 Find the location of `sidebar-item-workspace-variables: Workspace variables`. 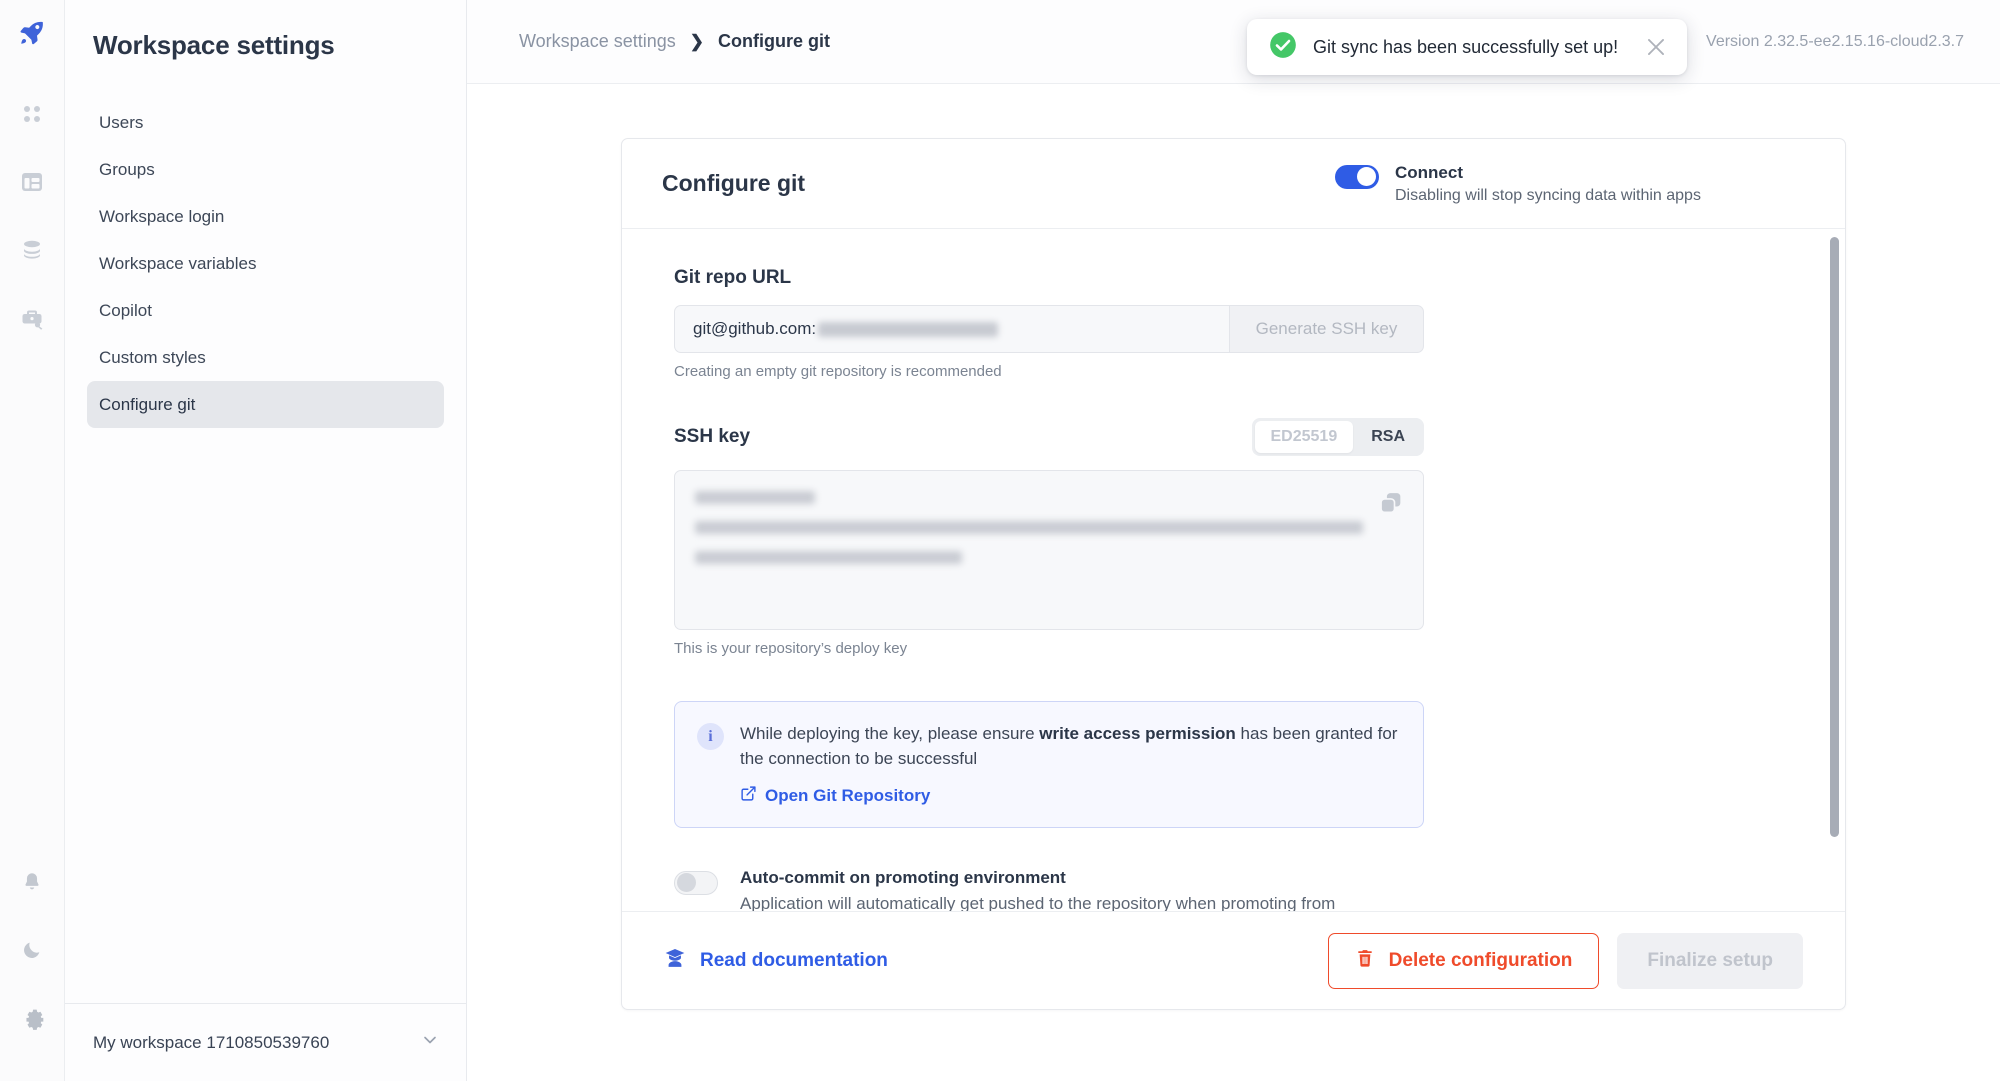

sidebar-item-workspace-variables: Workspace variables is located at coordinates (265, 263).